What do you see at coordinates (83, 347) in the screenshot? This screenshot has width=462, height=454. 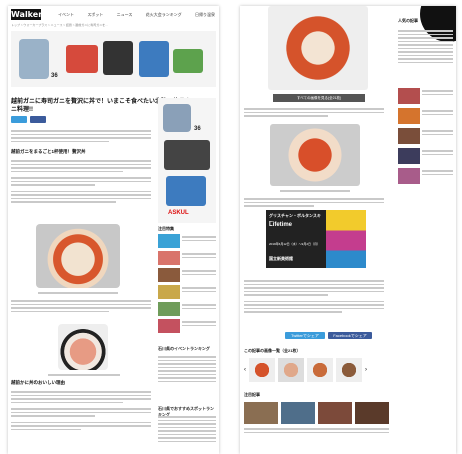 I see `seafood-bowl-image` at bounding box center [83, 347].